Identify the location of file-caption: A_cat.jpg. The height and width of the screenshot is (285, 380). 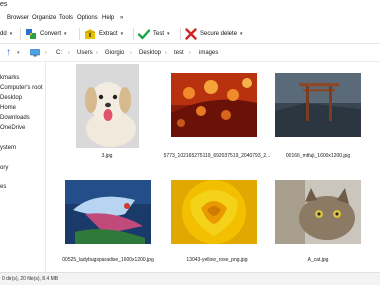
(318, 260).